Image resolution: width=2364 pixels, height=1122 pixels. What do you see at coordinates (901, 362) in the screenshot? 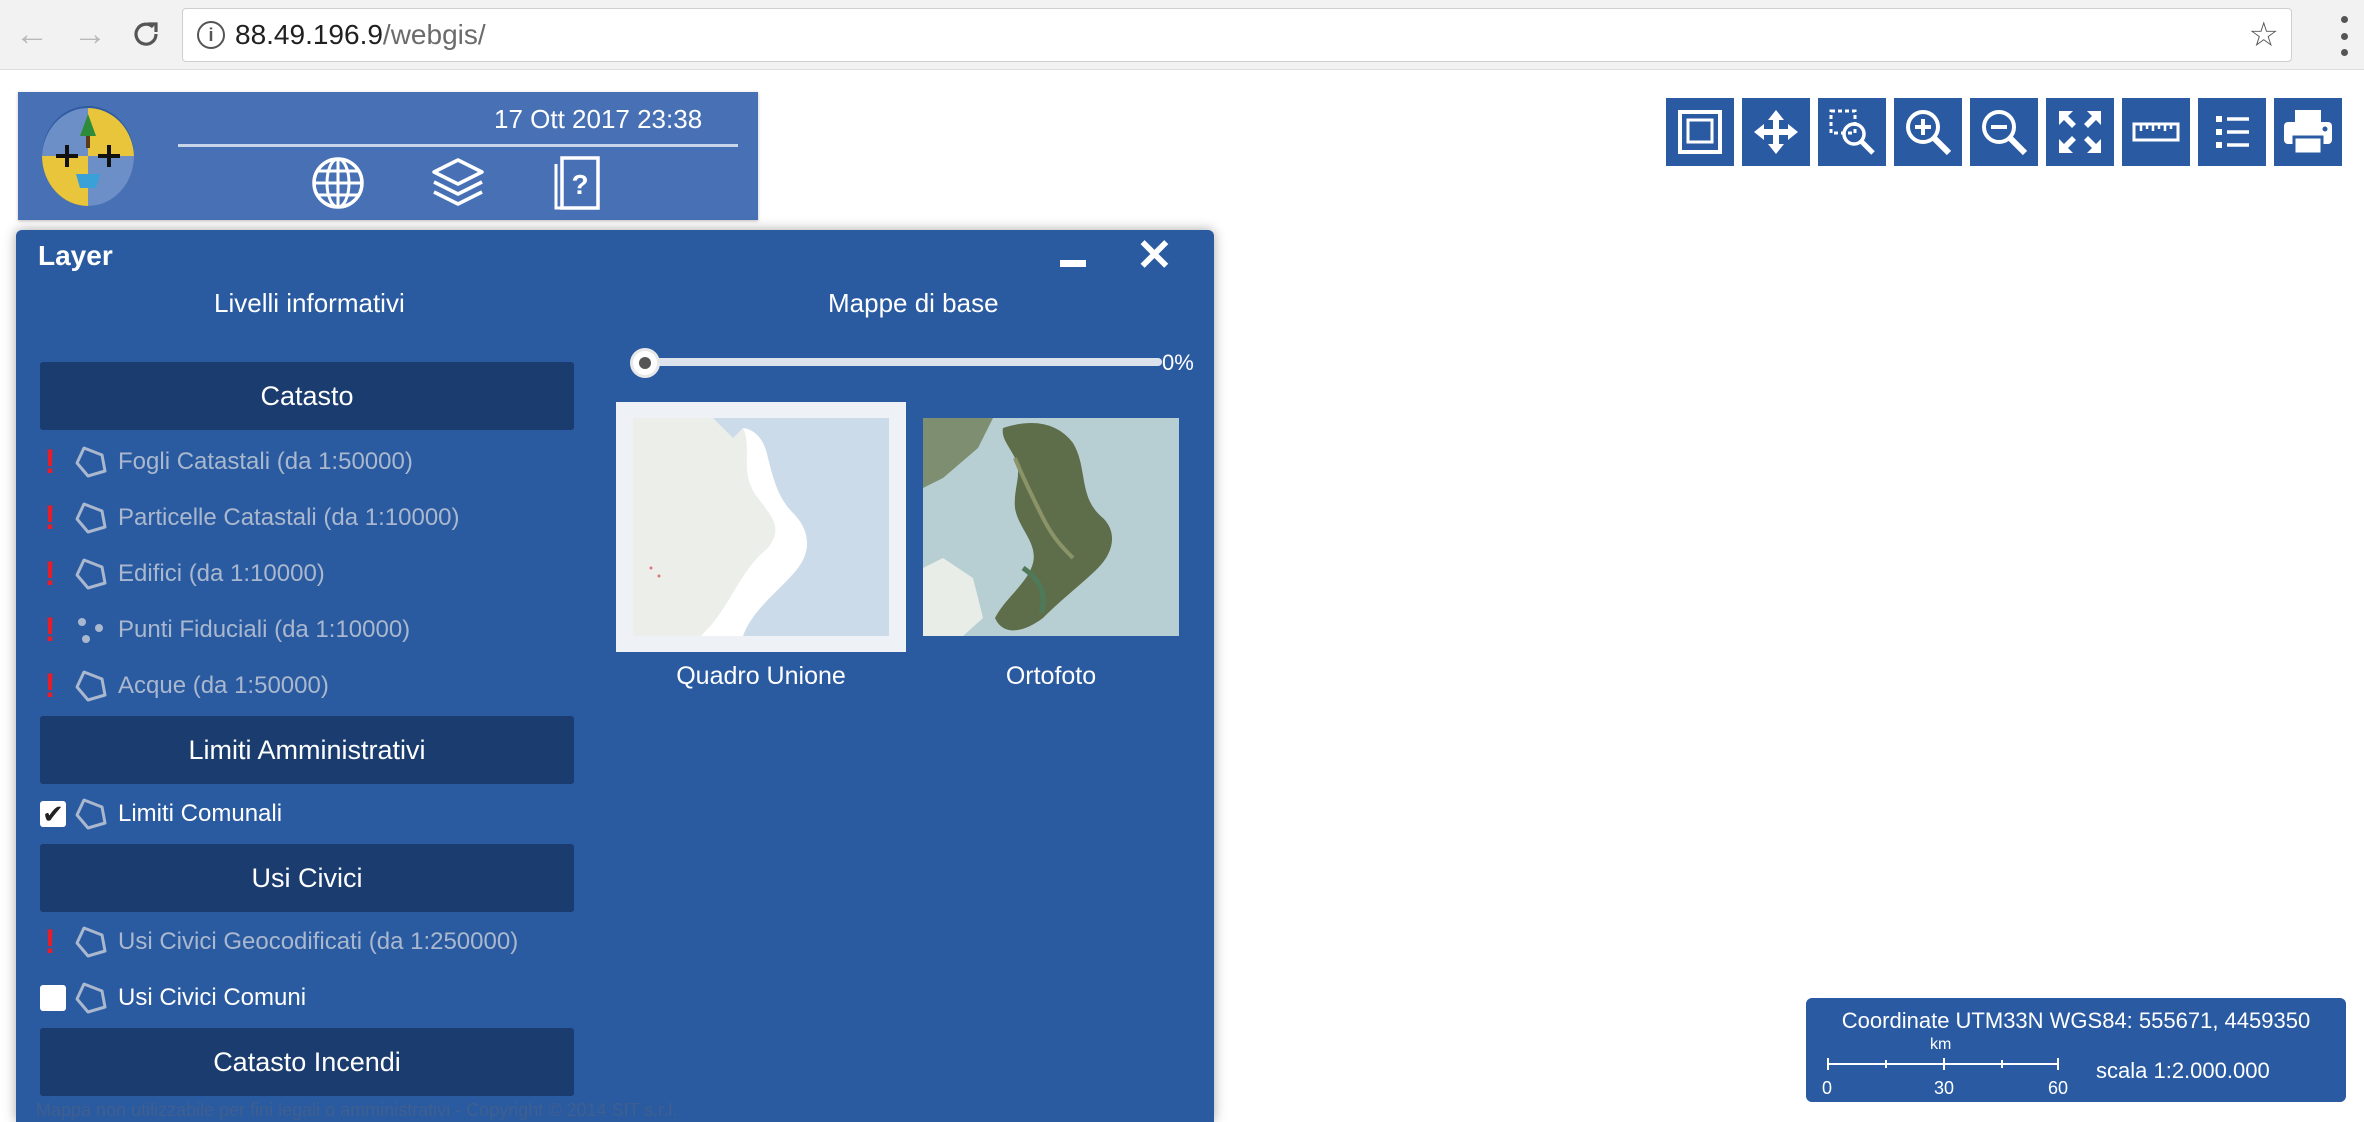
I see `transparency-slider-track` at bounding box center [901, 362].